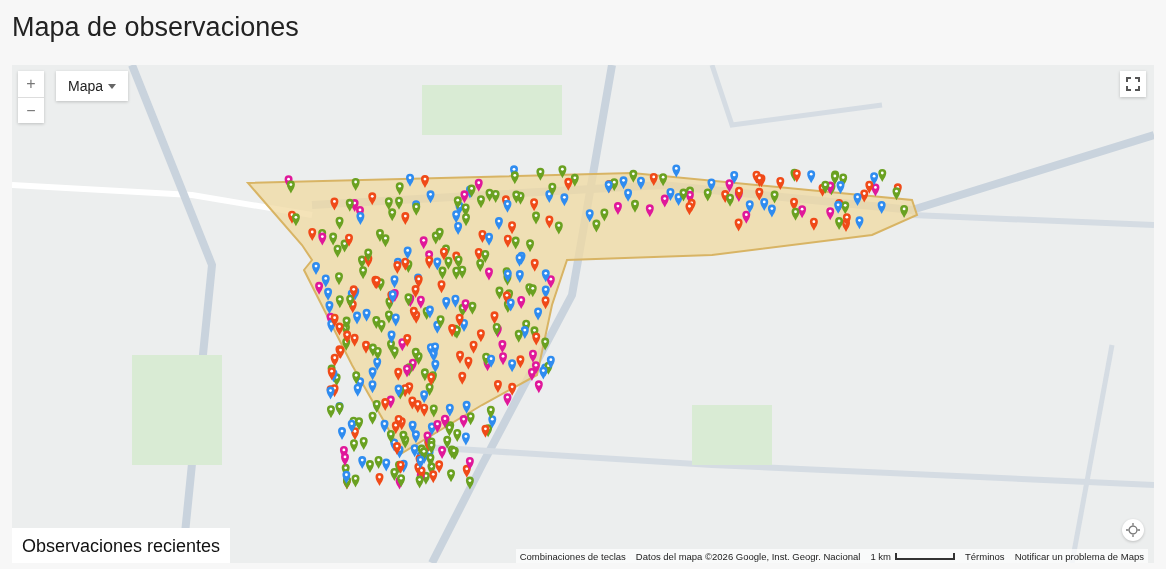  Describe the element at coordinates (92, 86) in the screenshot. I see `map-type-dropdown: Mapa` at that location.